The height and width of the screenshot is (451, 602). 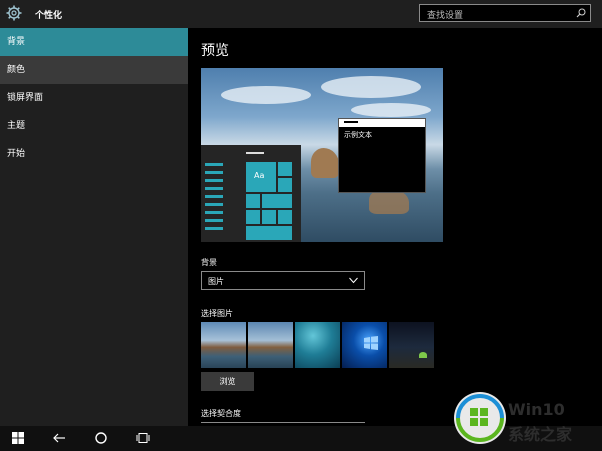 I want to click on sidebar-item-start: 开始, so click(x=94, y=154).